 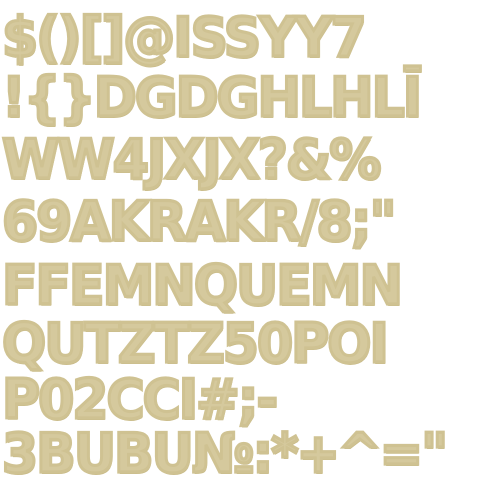 I want to click on glyph-row-1: $()[]@ISSYY7, so click(x=243, y=38).